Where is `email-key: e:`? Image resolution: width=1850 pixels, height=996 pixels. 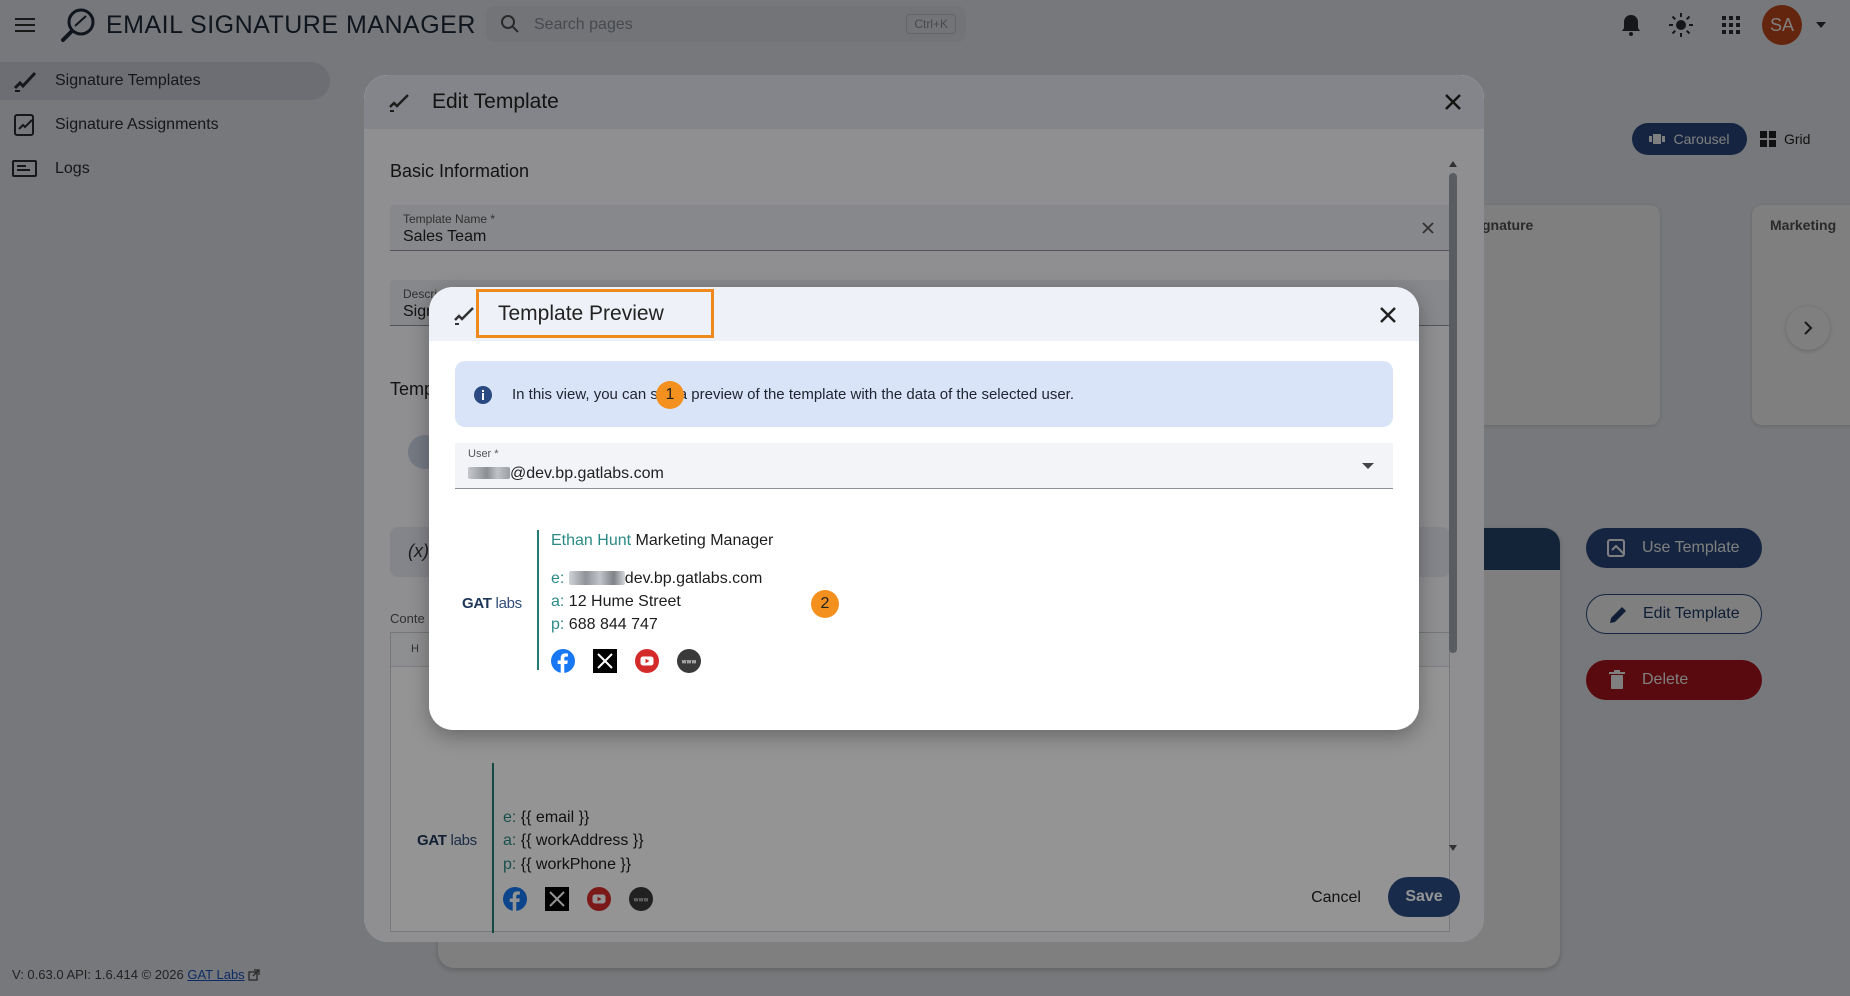
email-key: e: is located at coordinates (558, 578).